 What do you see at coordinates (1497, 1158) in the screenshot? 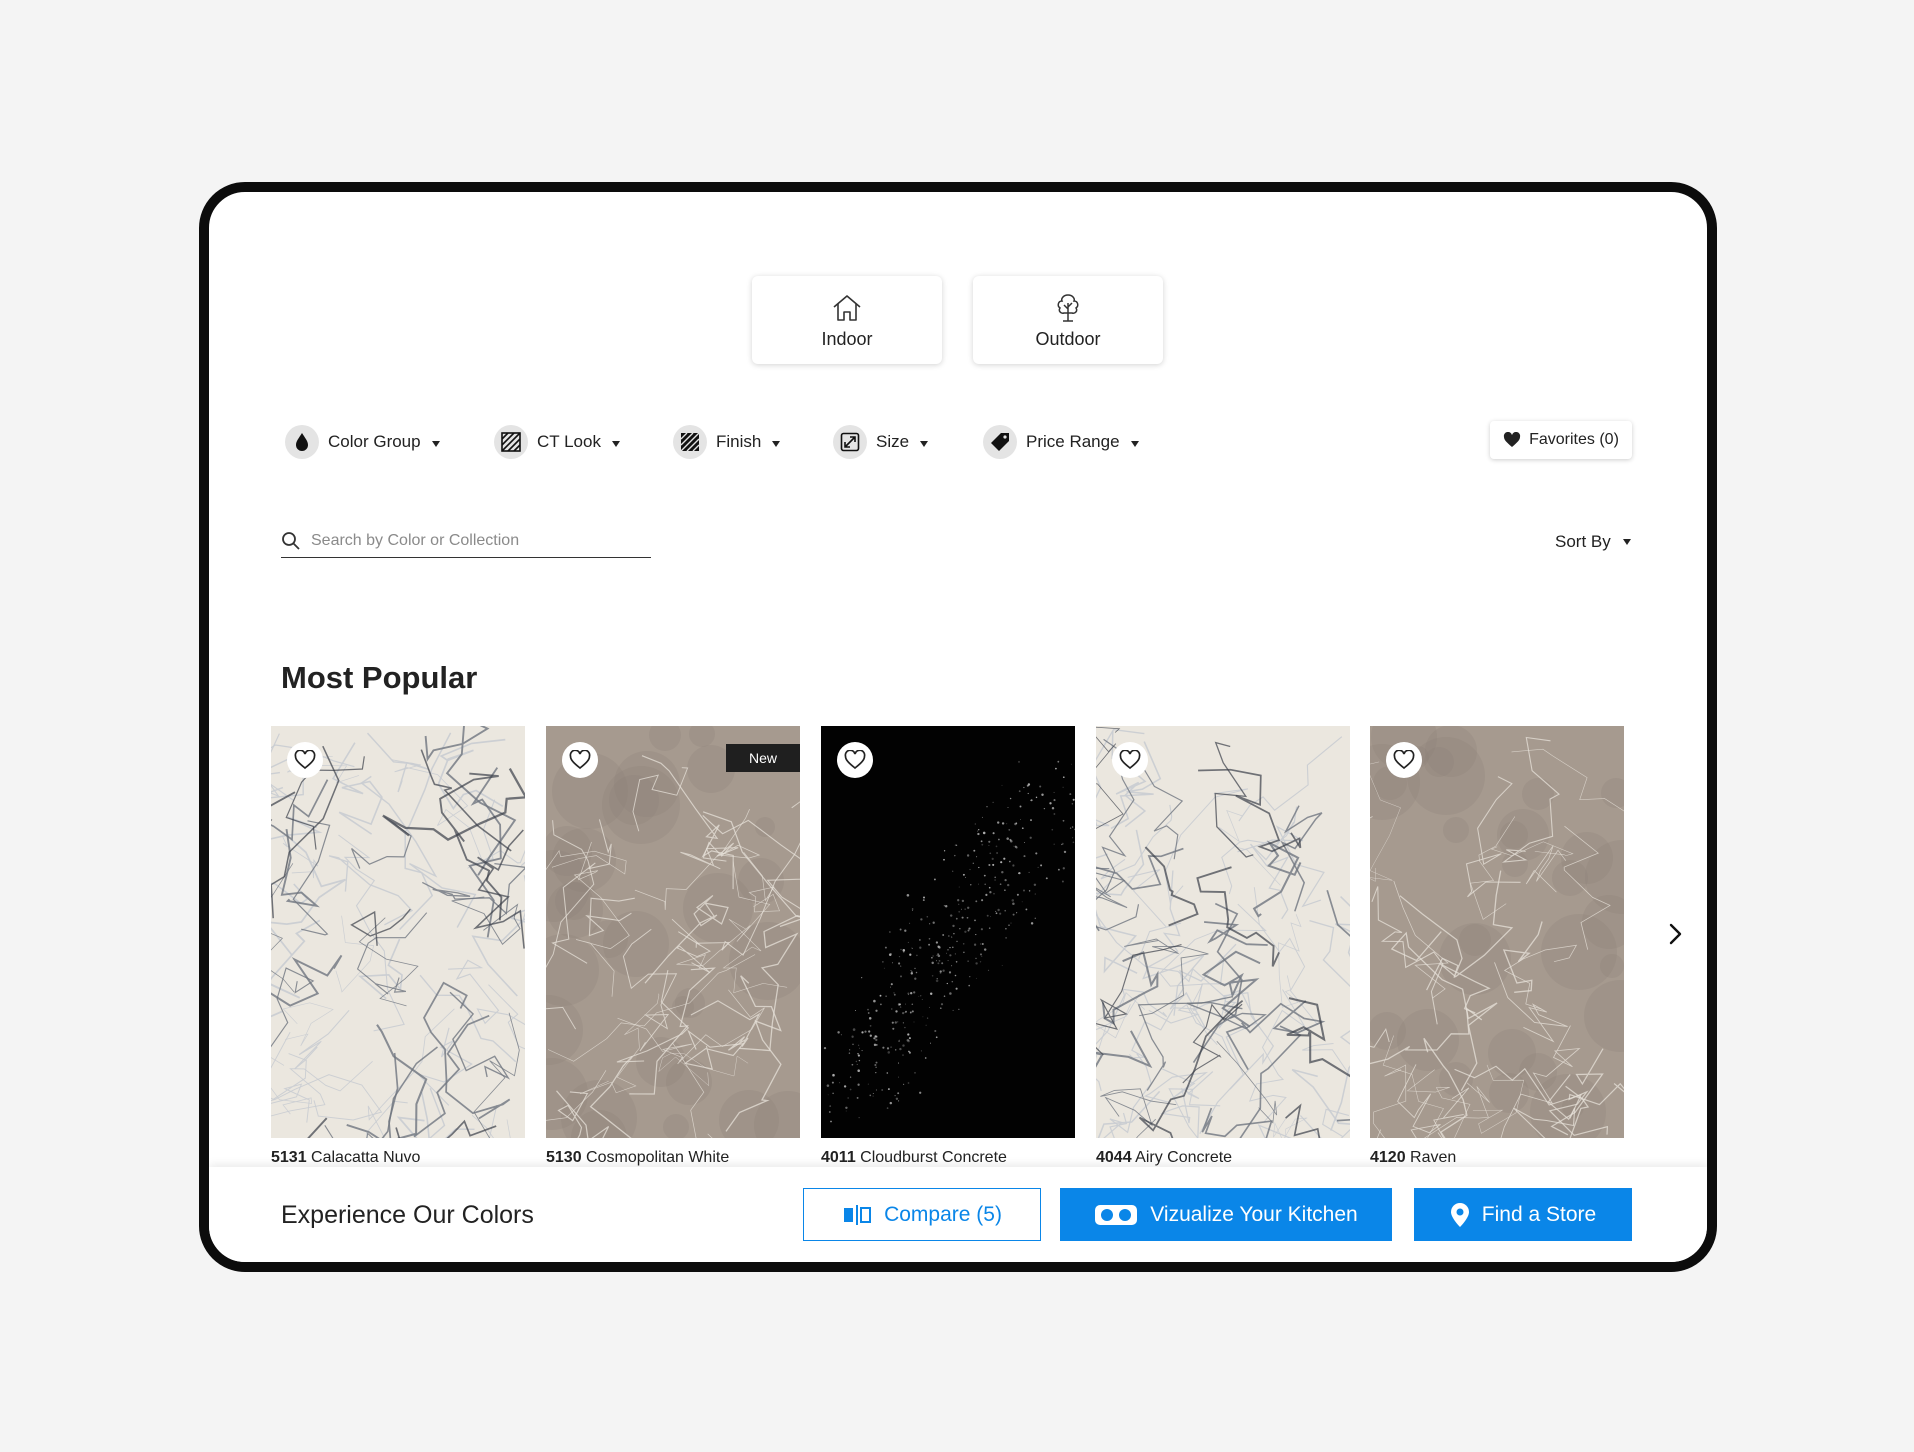
I see `product-caption: 4120 Raven` at bounding box center [1497, 1158].